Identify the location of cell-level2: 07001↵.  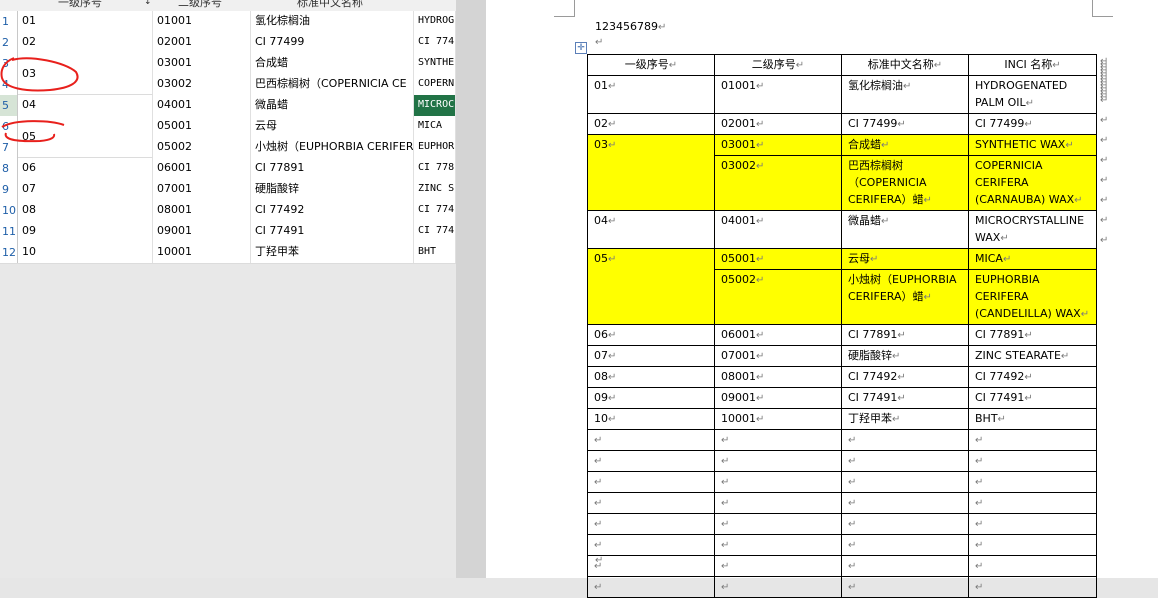
(778, 356).